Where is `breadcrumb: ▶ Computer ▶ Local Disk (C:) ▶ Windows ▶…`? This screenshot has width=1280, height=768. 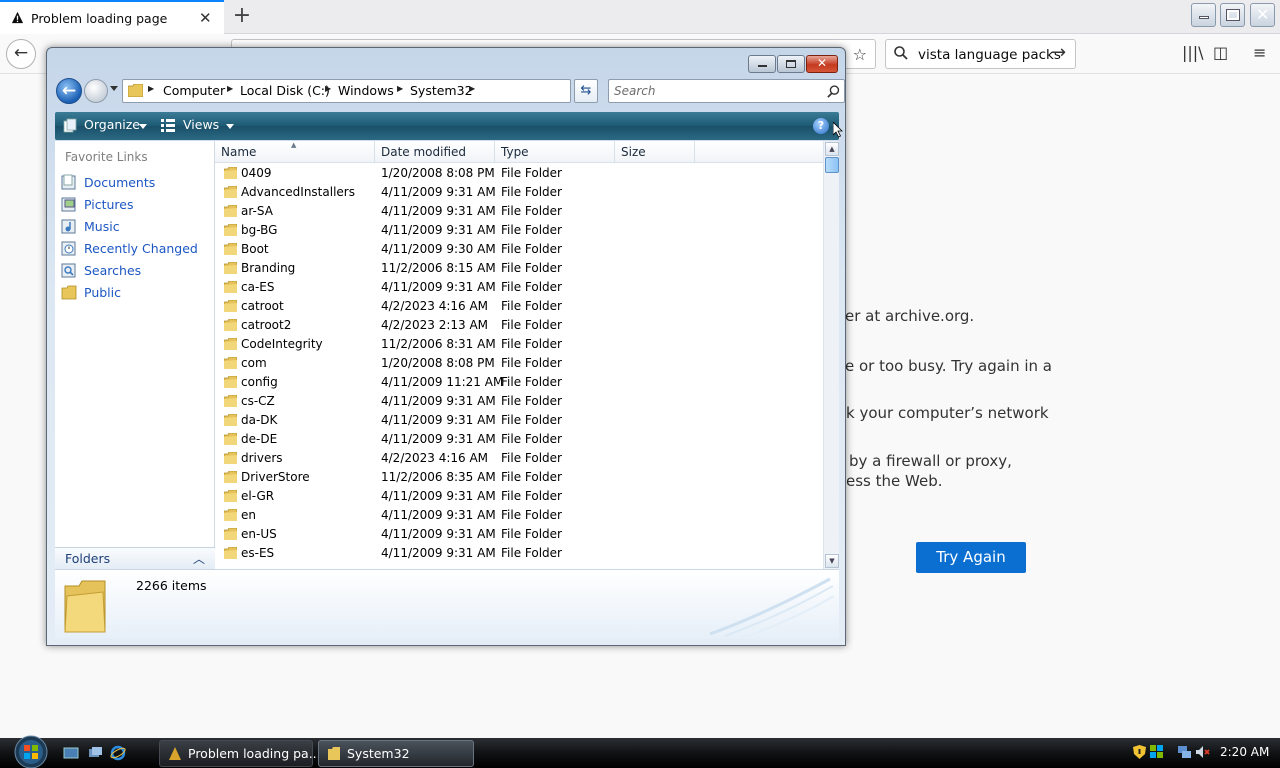
breadcrumb: ▶ Computer ▶ Local Disk (C:) ▶ Windows ▶… is located at coordinates (377, 91).